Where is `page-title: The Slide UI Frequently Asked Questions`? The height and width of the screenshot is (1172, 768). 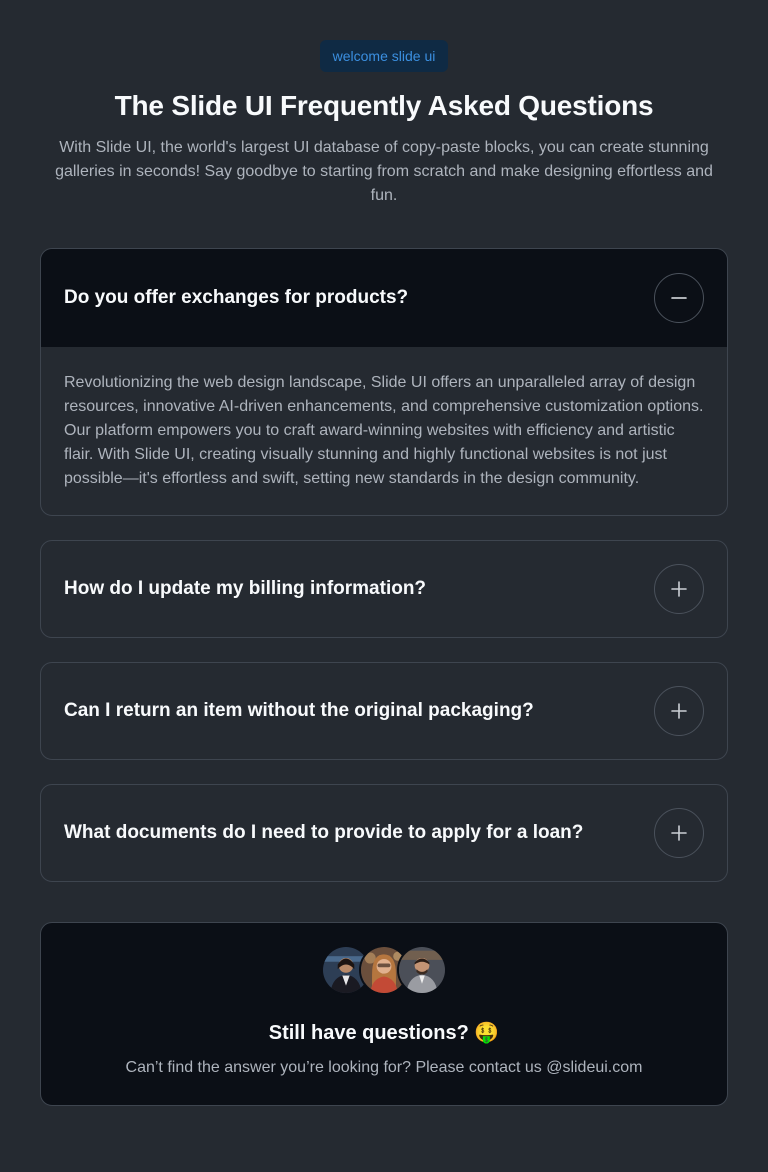
page-title: The Slide UI Frequently Asked Questions is located at coordinates (384, 105).